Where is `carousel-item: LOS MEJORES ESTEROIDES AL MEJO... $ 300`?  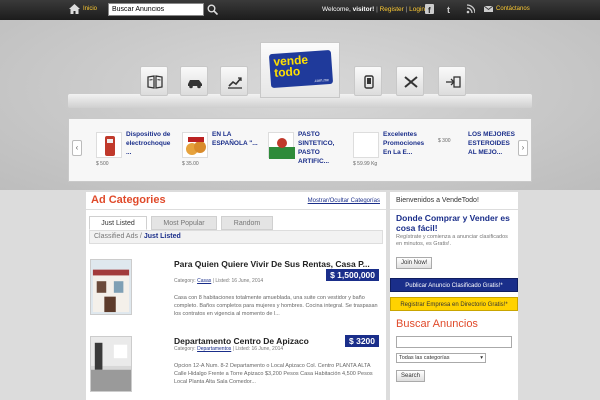 carousel-item: LOS MEJORES ESTEROIDES AL MEJO... $ 300 is located at coordinates (478, 149).